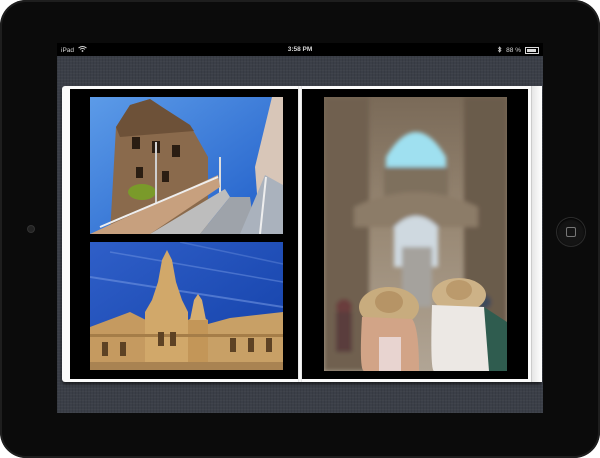 This screenshot has height=458, width=600. Describe the element at coordinates (499, 50) in the screenshot. I see `bluetooth-icon` at that location.